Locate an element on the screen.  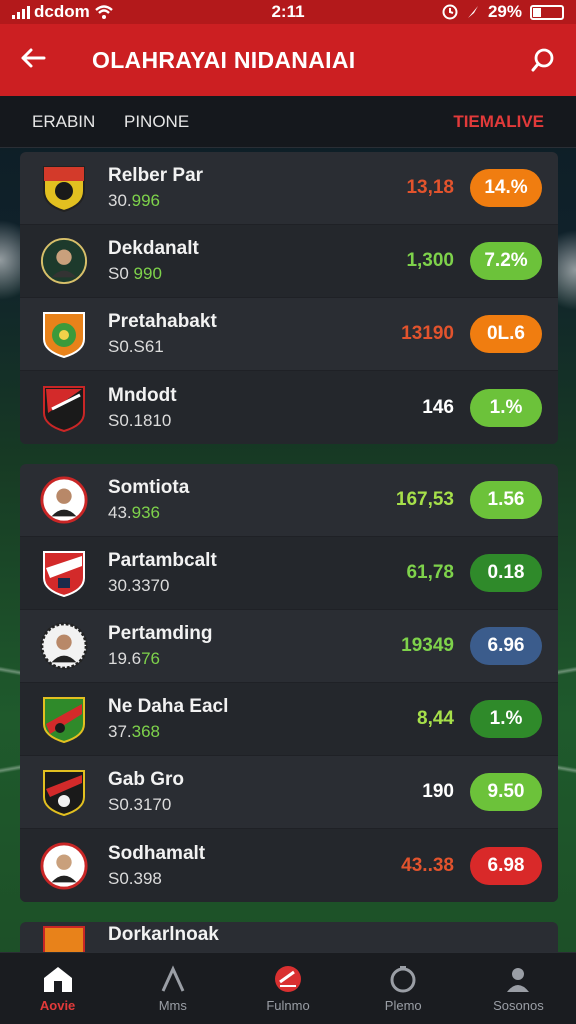
team-subvalue: S0.398 is located at coordinates (135, 878).